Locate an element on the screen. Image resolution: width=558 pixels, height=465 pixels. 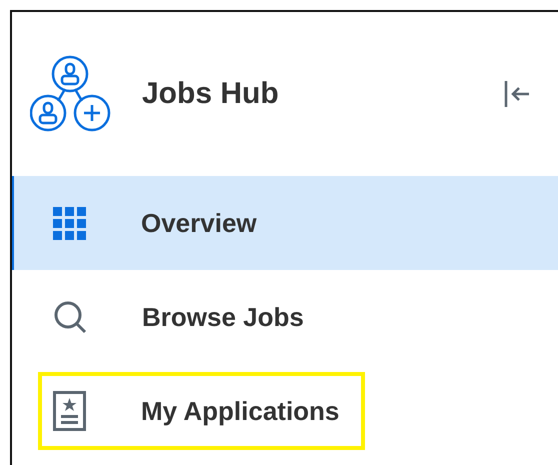
app-title: Jobs Hub is located at coordinates (211, 94).